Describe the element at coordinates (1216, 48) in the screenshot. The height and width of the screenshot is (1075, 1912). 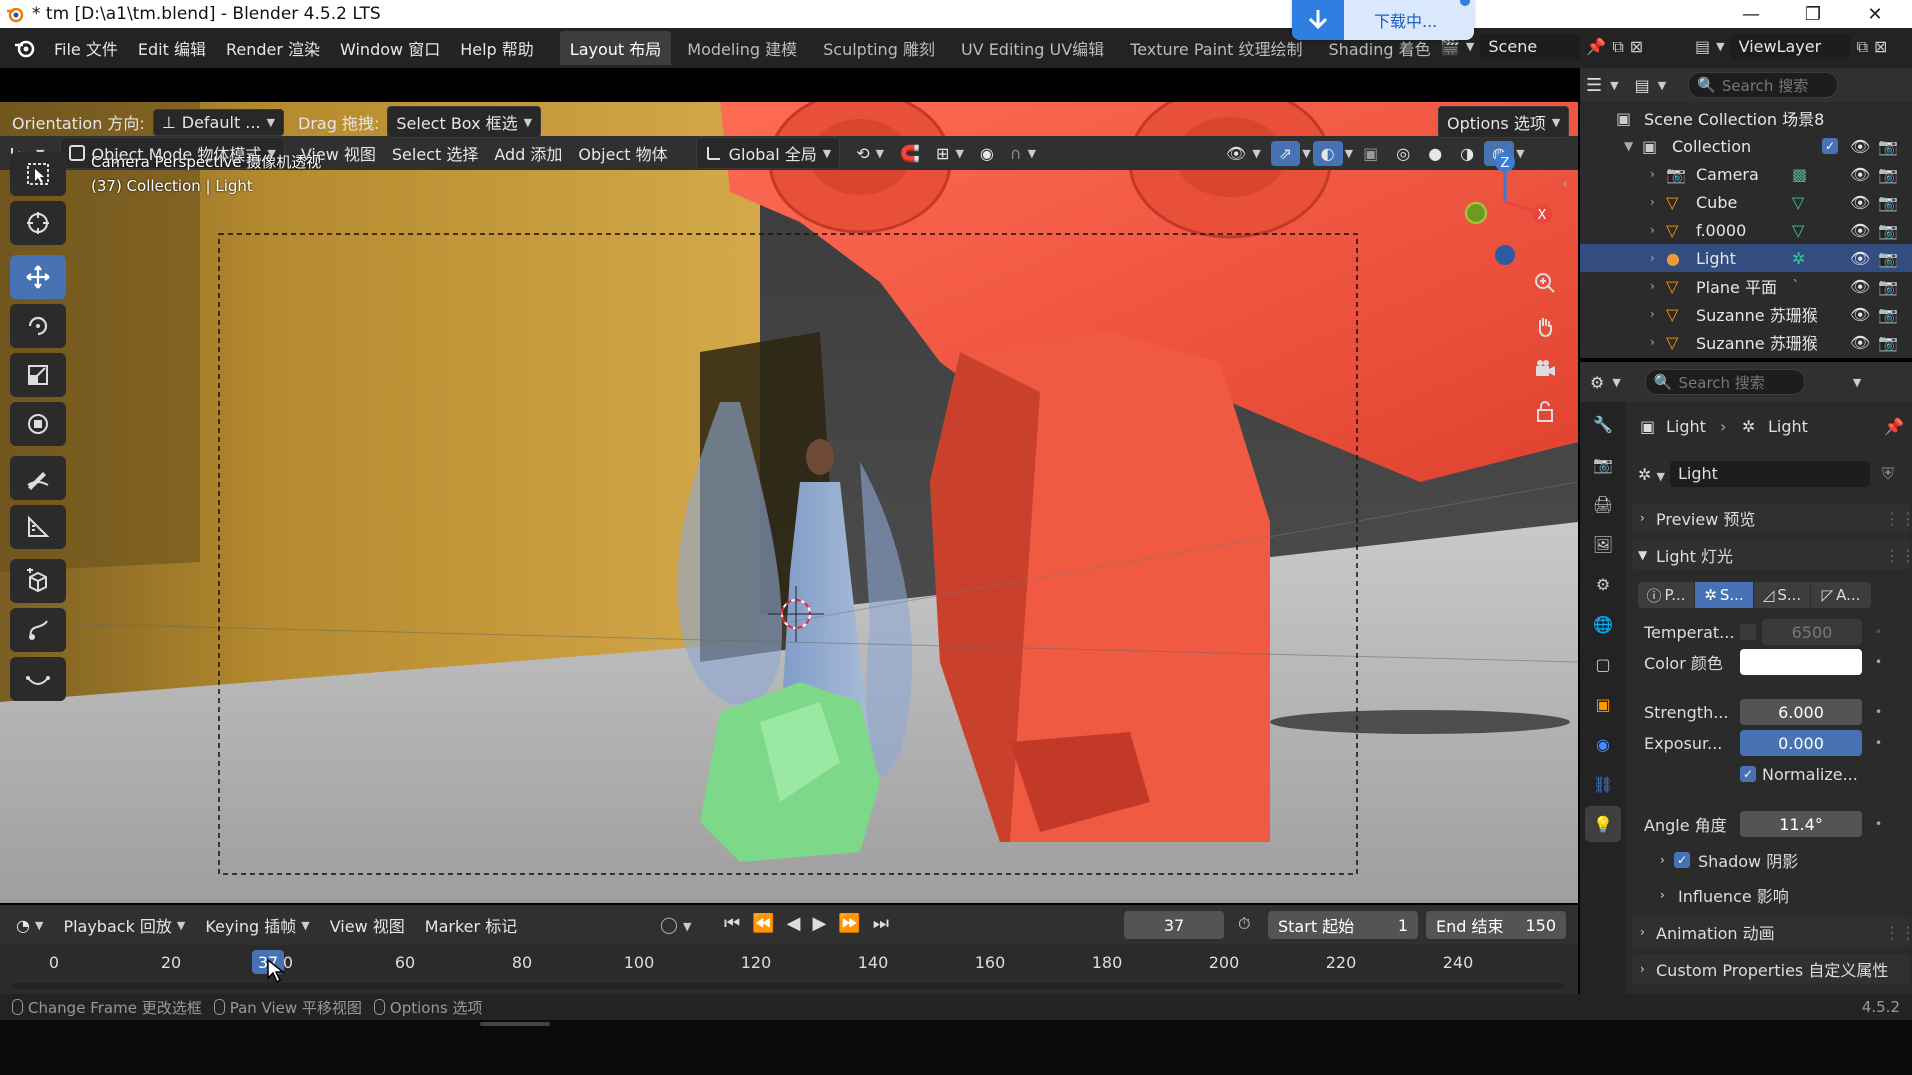
I see `tab-texture-paint: Texture Paint 纹理绘制` at that location.